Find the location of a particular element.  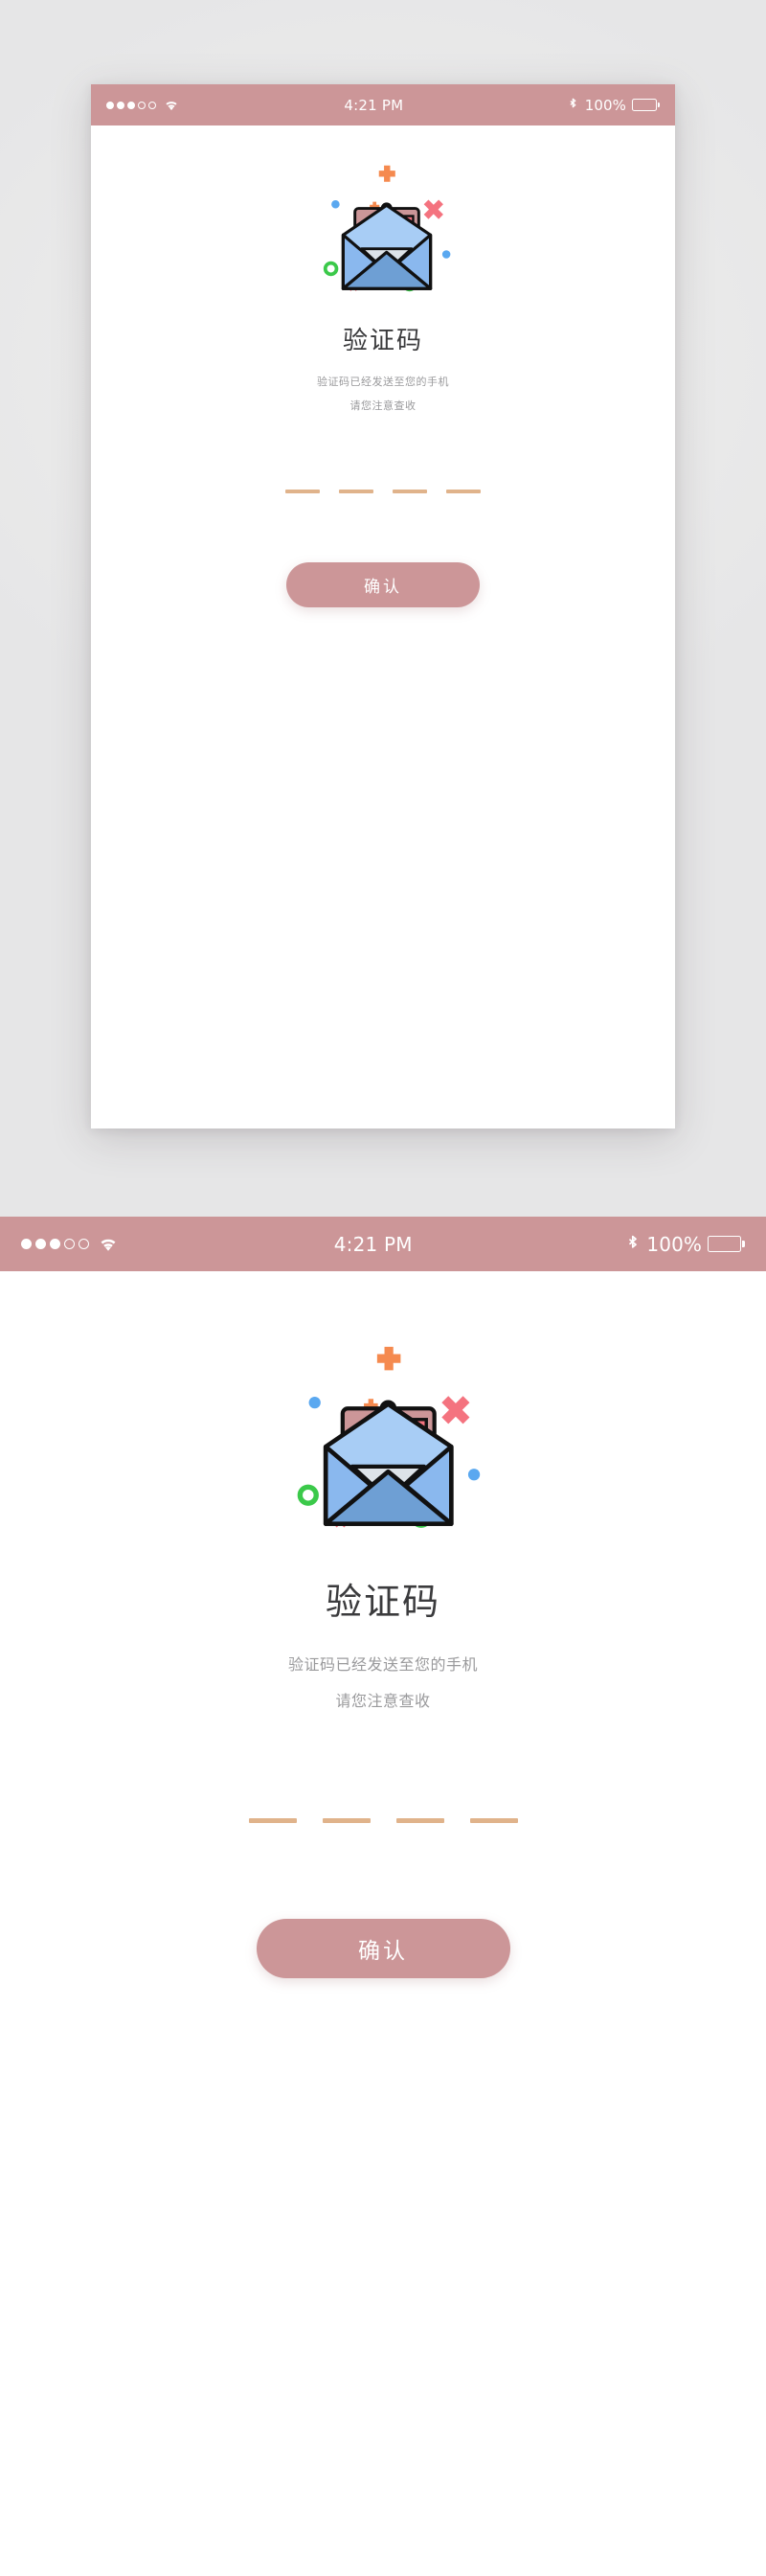

status-bar-center-group: 4:21 PM is located at coordinates (374, 105).